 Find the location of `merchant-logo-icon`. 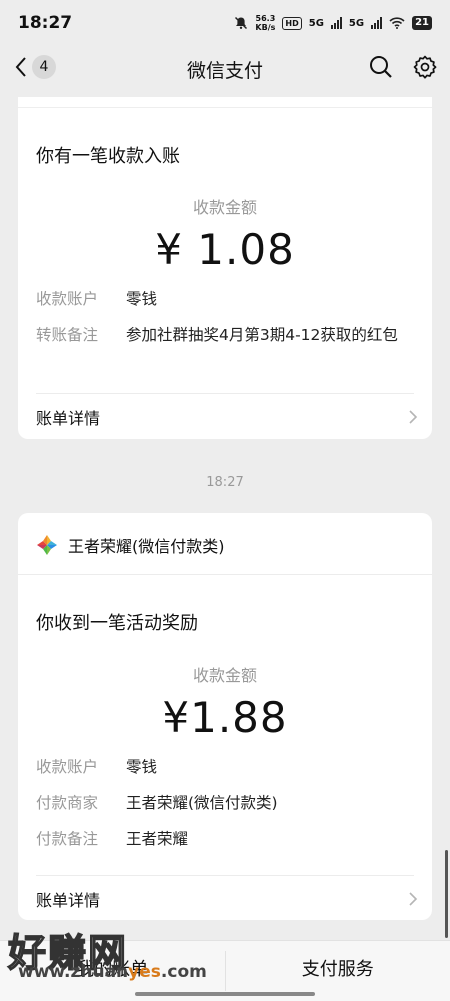

merchant-logo-icon is located at coordinates (47, 545).